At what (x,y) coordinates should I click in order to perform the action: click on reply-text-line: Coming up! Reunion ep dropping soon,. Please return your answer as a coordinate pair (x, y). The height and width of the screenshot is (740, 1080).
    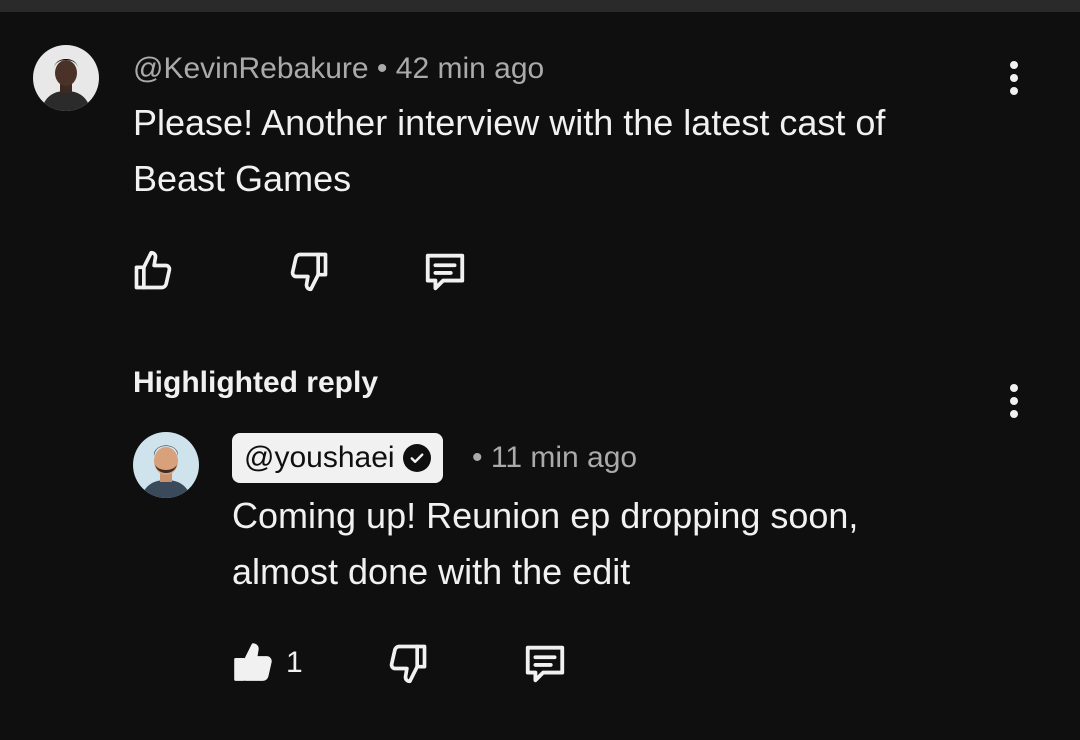
    Looking at the image, I should click on (545, 515).